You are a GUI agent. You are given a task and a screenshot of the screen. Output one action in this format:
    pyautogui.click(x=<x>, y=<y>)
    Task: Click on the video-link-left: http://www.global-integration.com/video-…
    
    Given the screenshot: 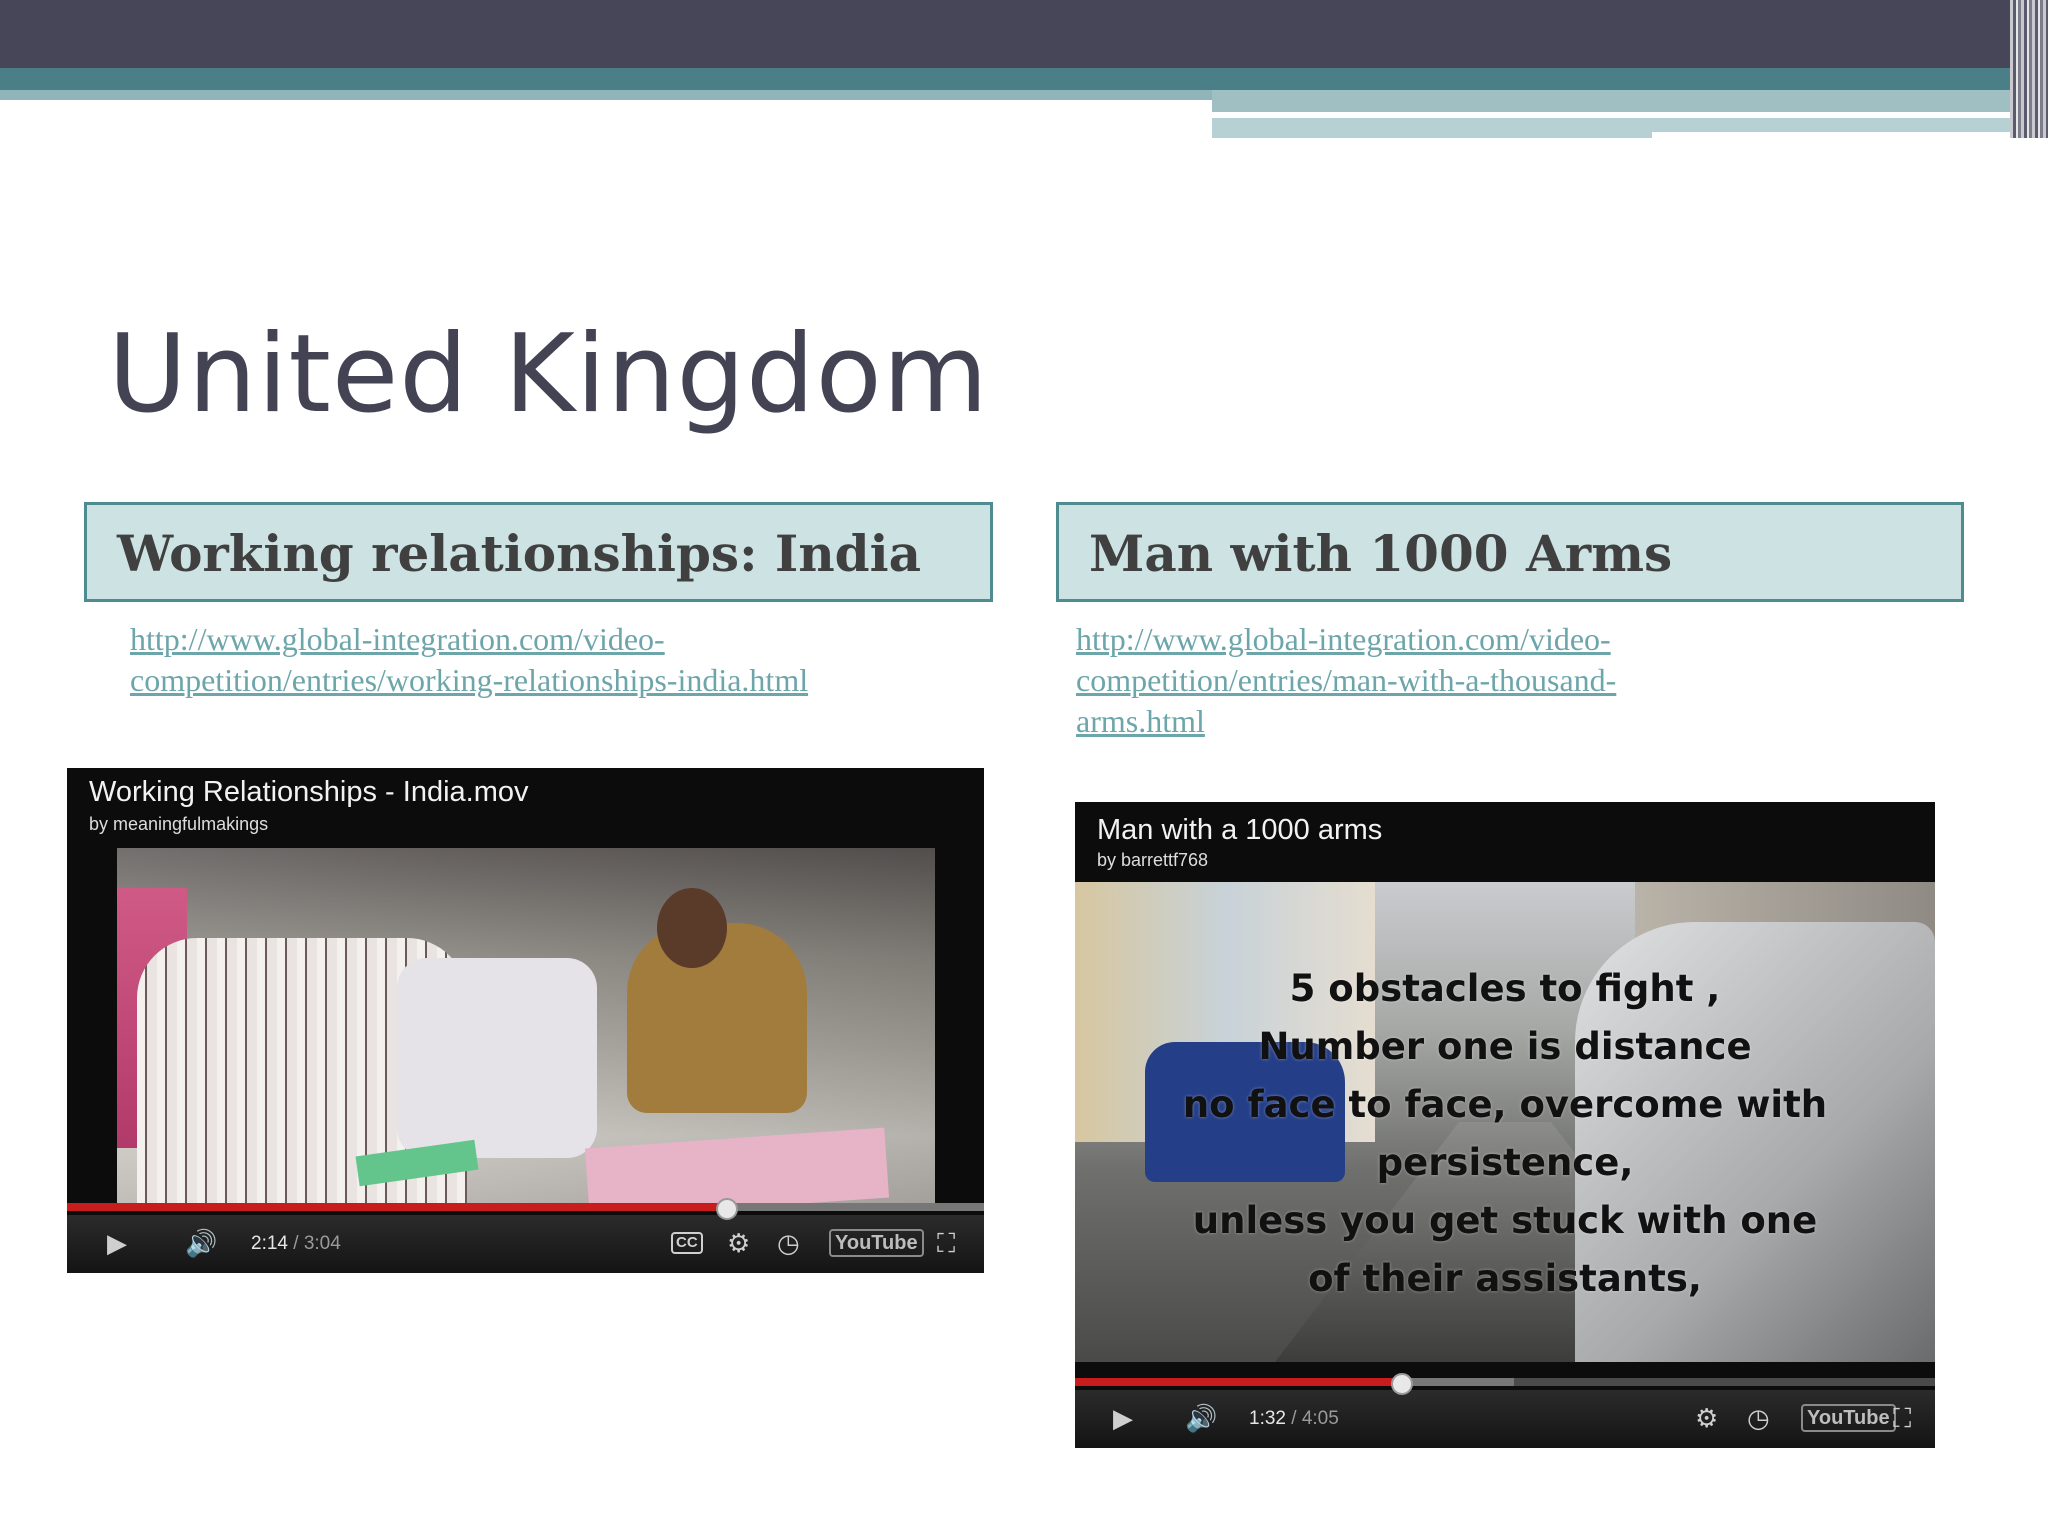 What is the action you would take?
    pyautogui.click(x=469, y=660)
    